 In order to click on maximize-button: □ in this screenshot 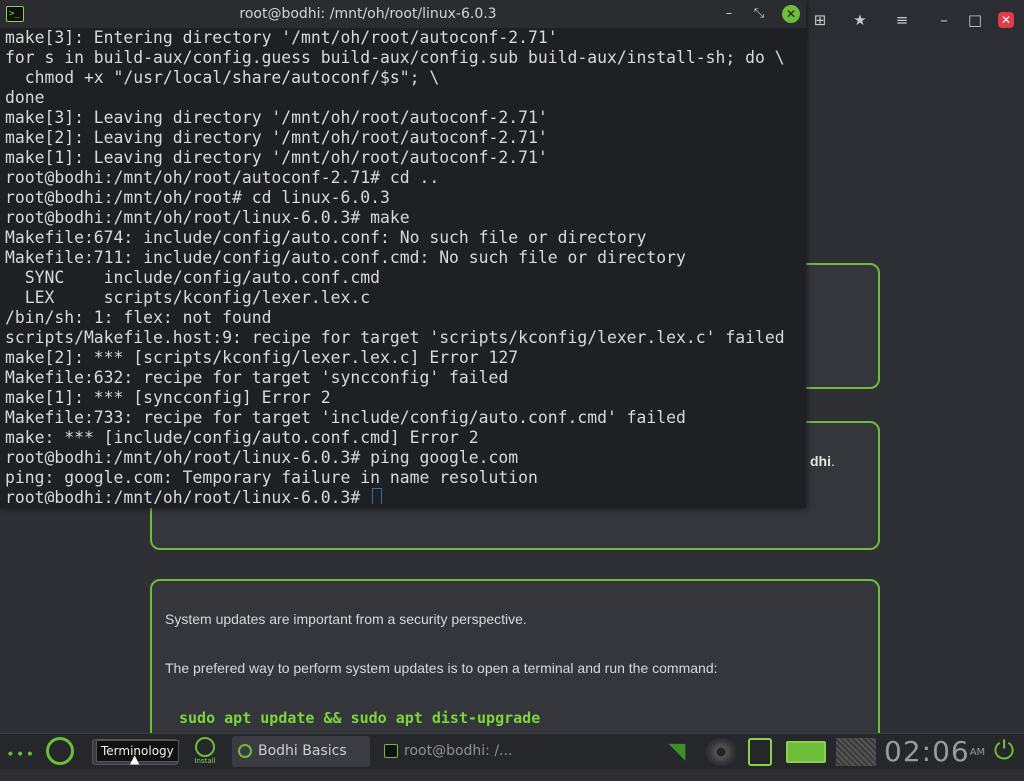, I will do `click(975, 20)`.